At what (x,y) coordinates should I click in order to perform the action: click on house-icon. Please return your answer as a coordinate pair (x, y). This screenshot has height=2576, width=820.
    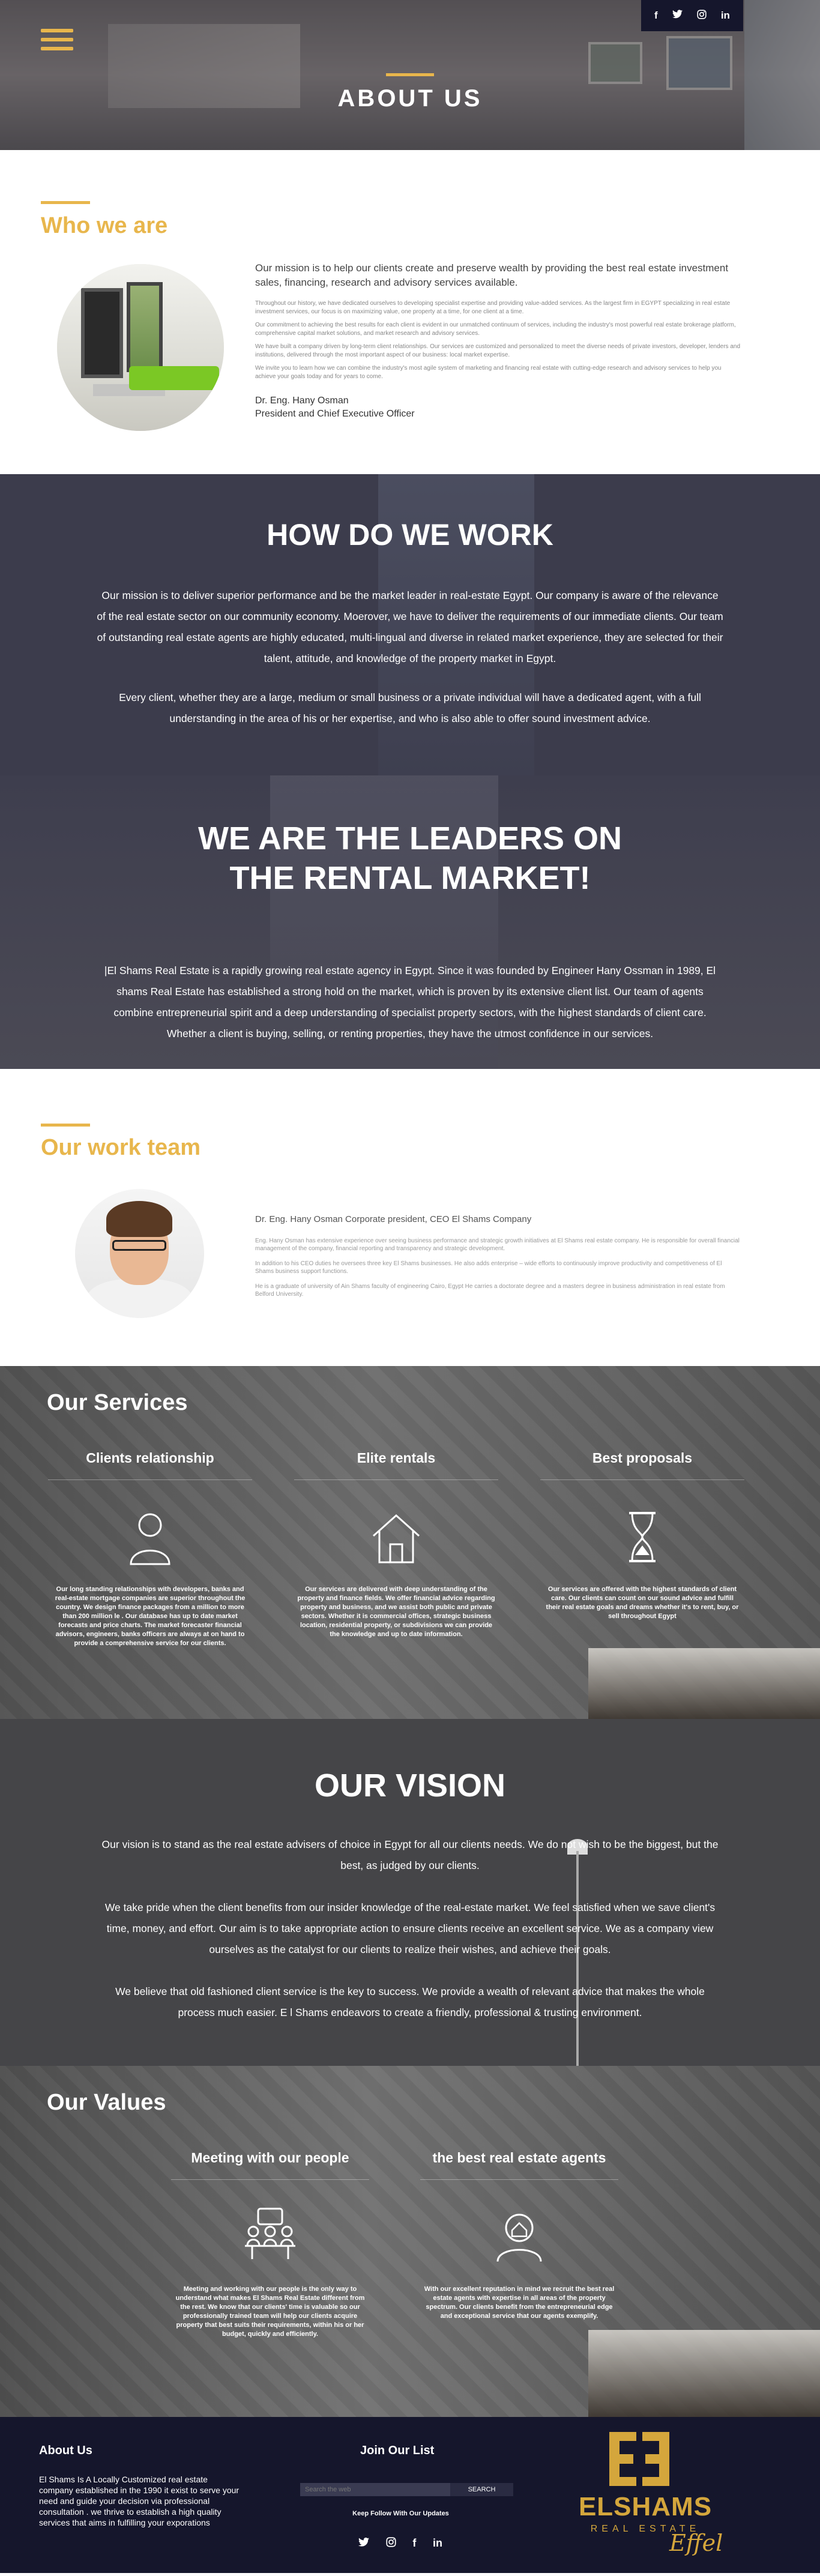
    Looking at the image, I should click on (396, 1537).